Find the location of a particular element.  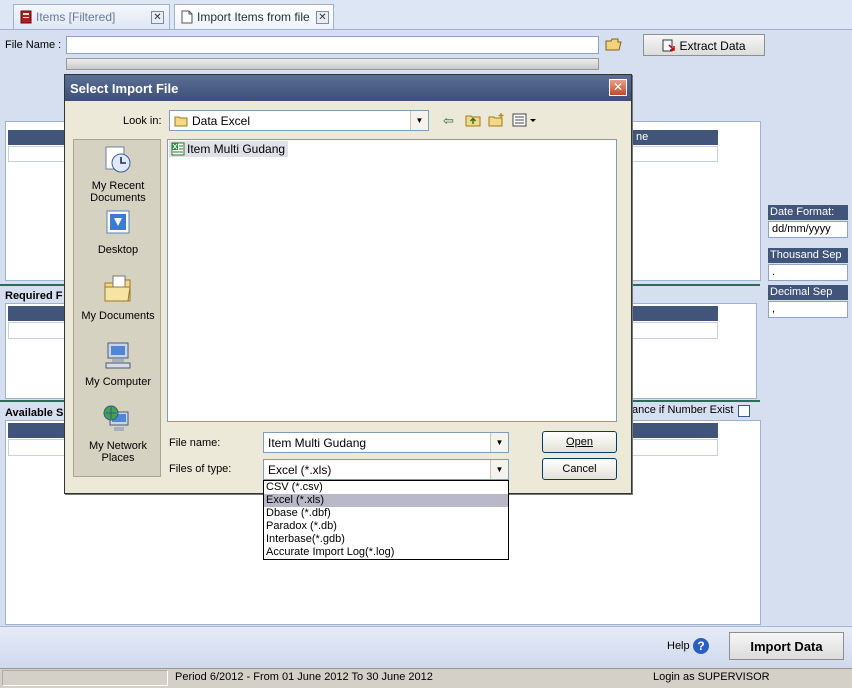

excel-file-icon is located at coordinates (178, 149).